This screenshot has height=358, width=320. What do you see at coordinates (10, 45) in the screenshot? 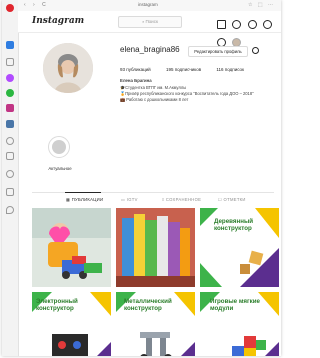
I see `speed-dial-icon` at bounding box center [10, 45].